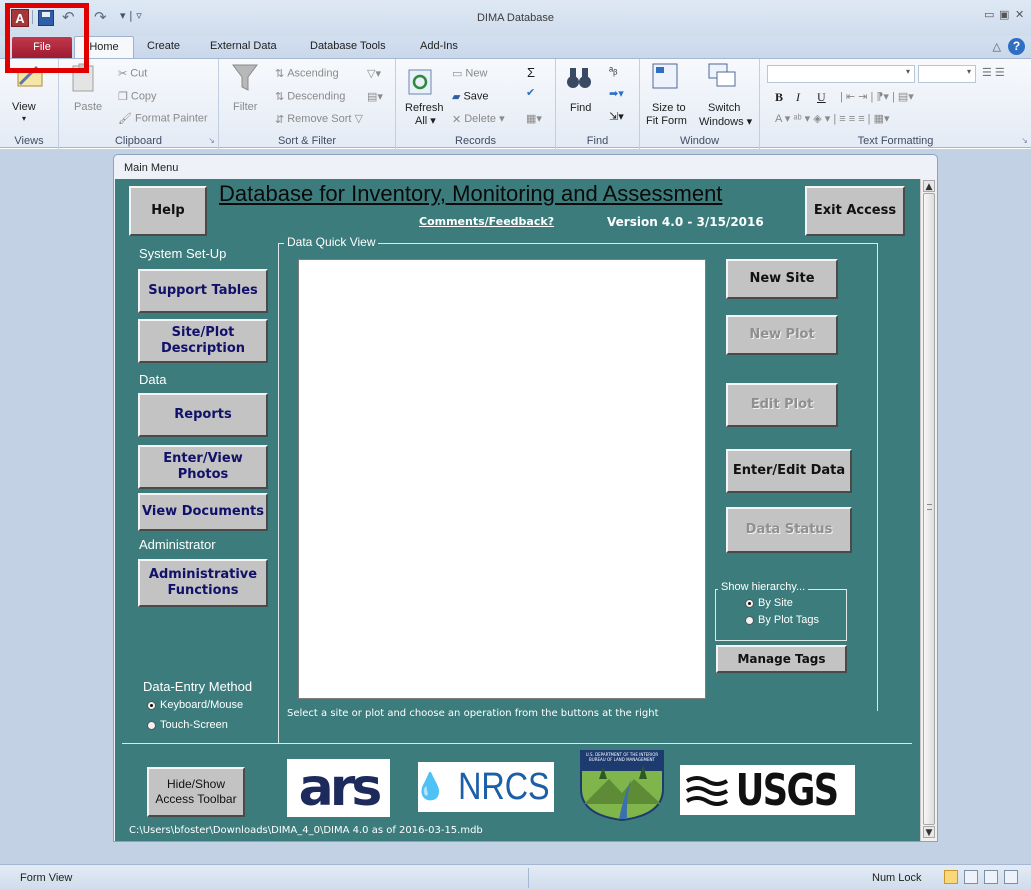 This screenshot has width=1031, height=890. What do you see at coordinates (821, 97) in the screenshot?
I see `underline-button: U` at bounding box center [821, 97].